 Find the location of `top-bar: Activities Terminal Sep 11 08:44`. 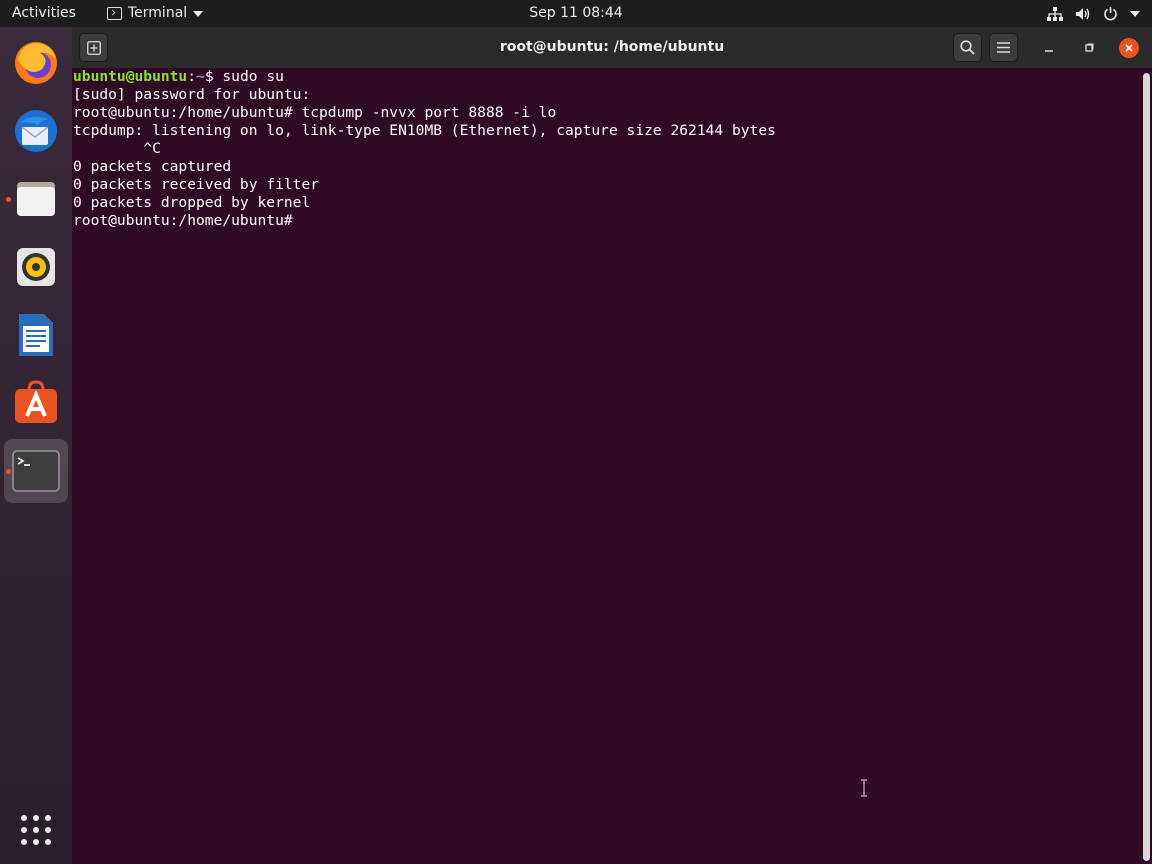

top-bar: Activities Terminal Sep 11 08:44 is located at coordinates (576, 13).